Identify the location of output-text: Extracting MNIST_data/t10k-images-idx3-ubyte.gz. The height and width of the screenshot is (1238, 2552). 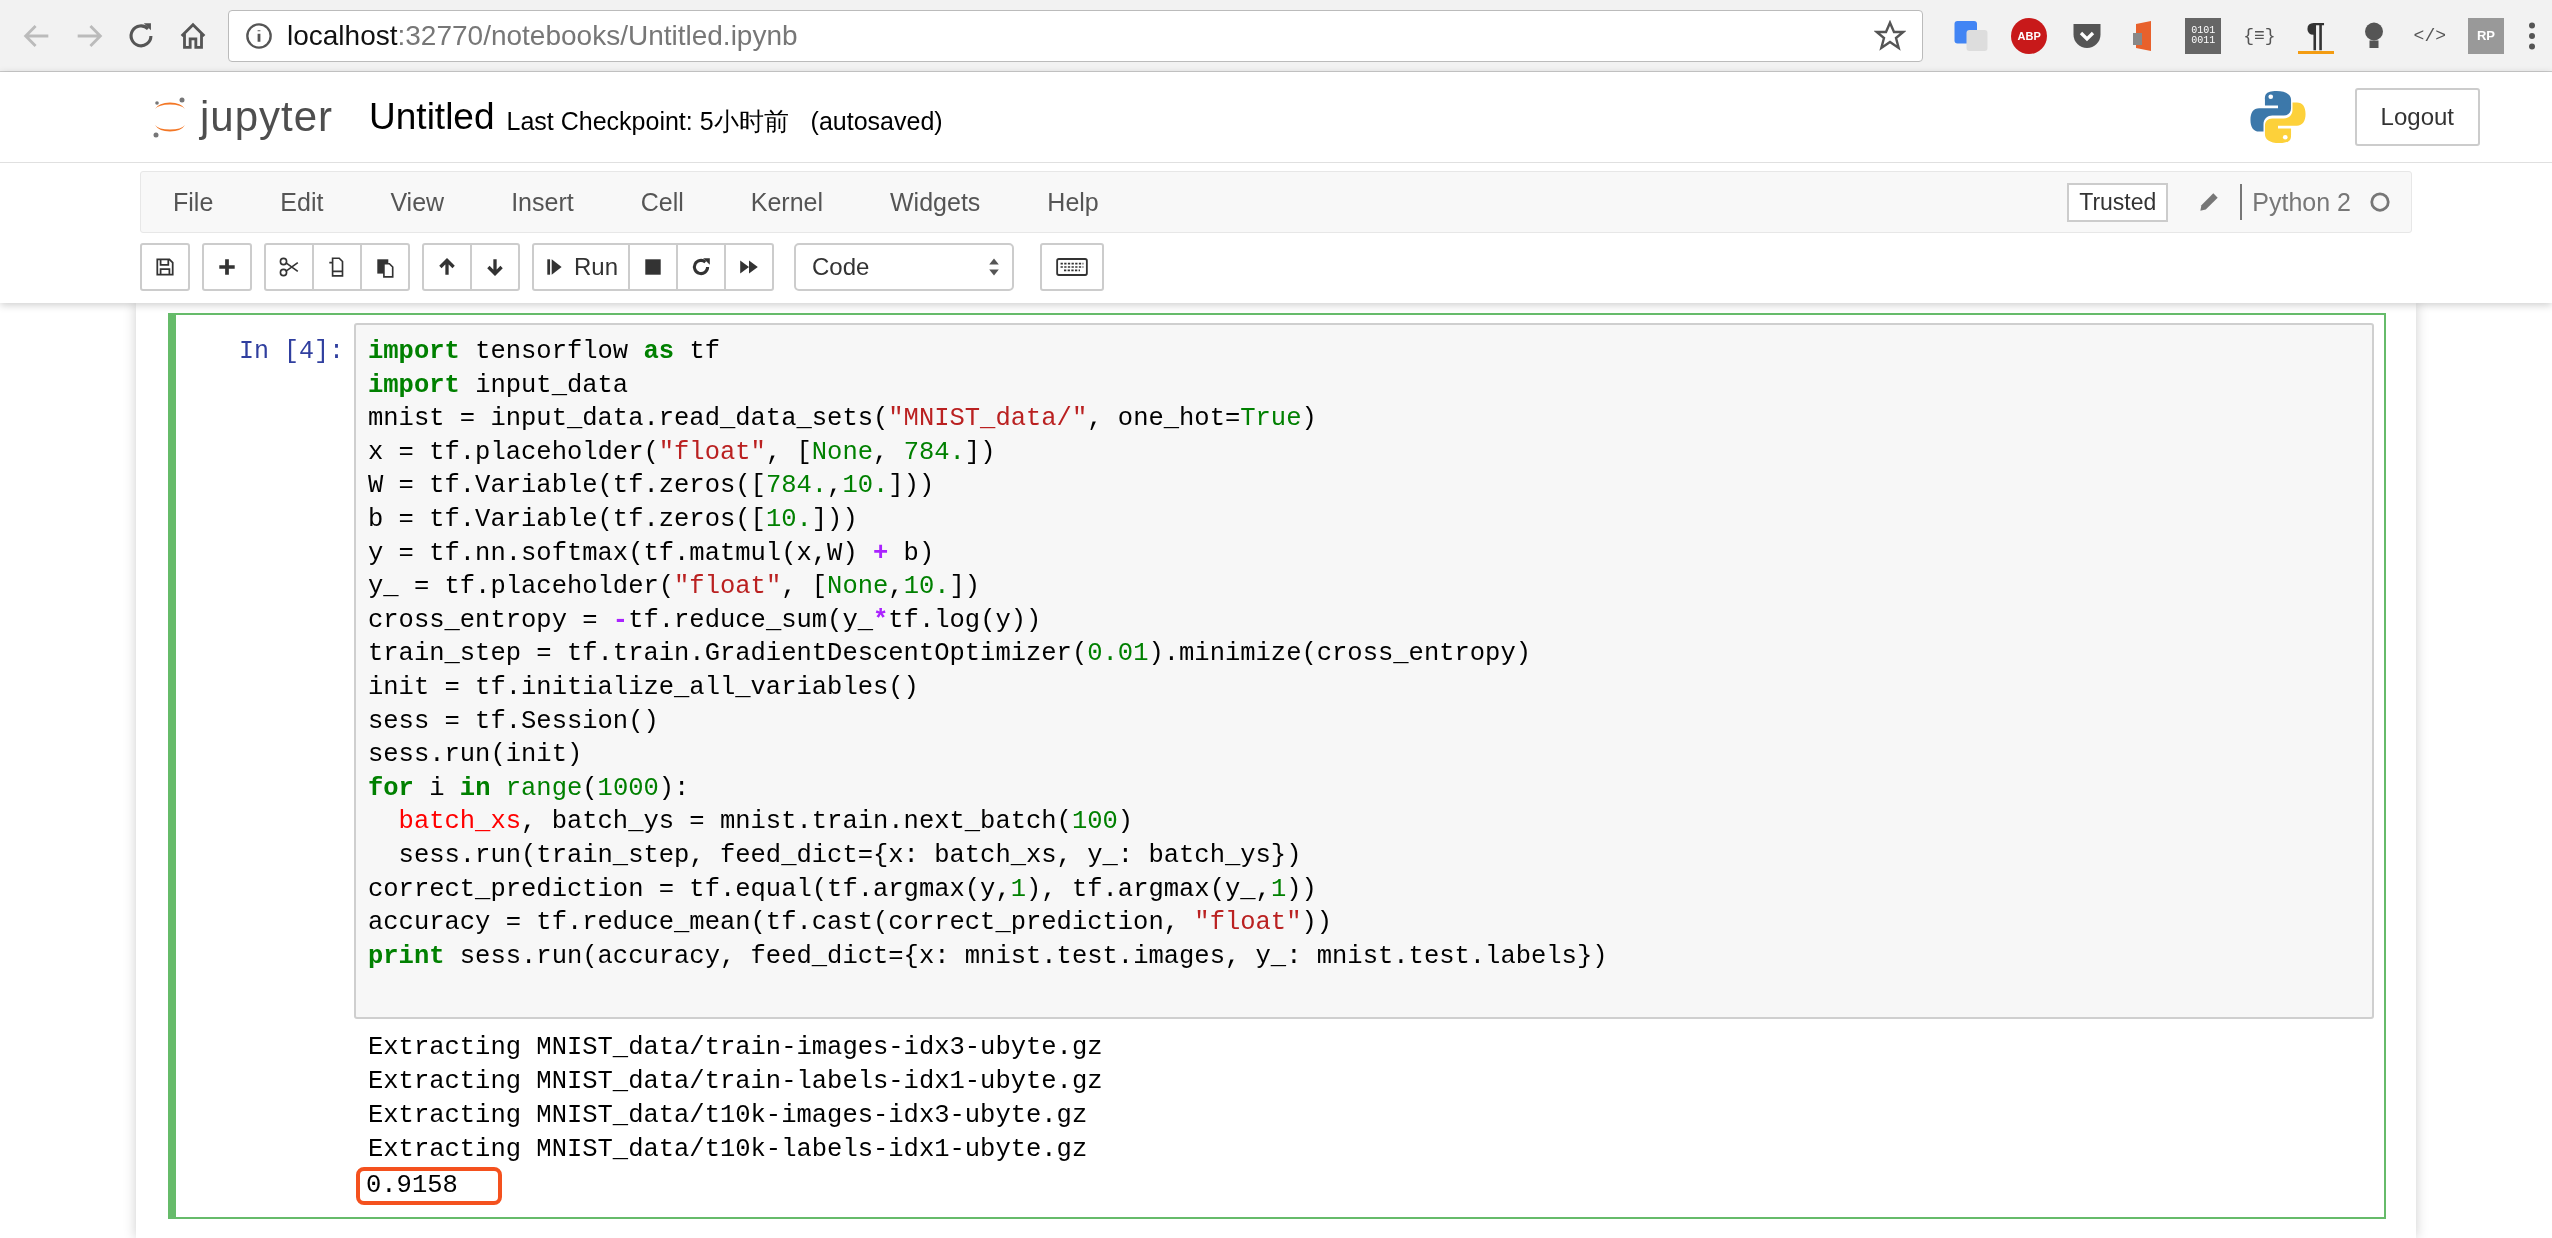
(728, 1116).